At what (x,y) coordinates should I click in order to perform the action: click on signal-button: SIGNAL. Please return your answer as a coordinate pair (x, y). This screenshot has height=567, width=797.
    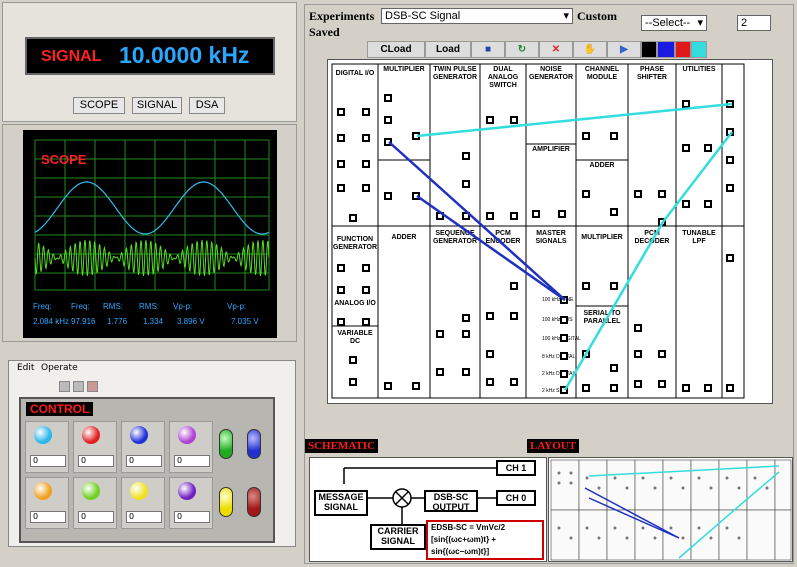
    Looking at the image, I should click on (157, 105).